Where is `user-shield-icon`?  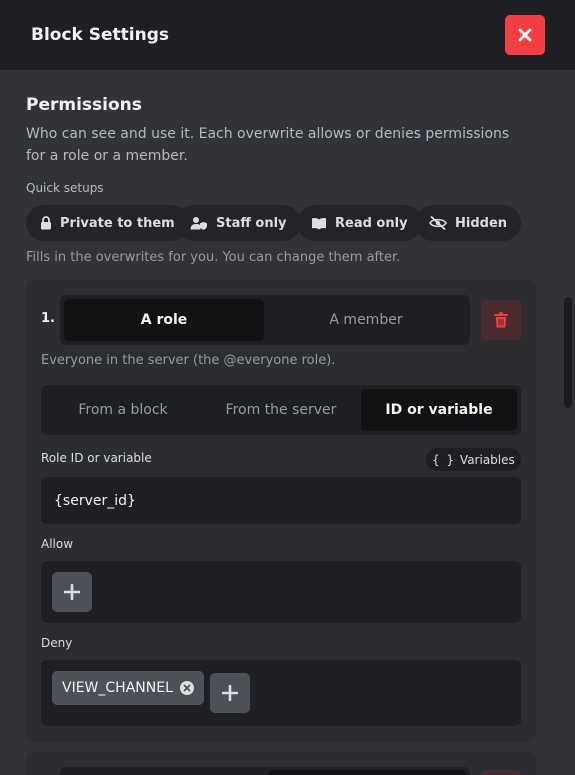 user-shield-icon is located at coordinates (198, 223).